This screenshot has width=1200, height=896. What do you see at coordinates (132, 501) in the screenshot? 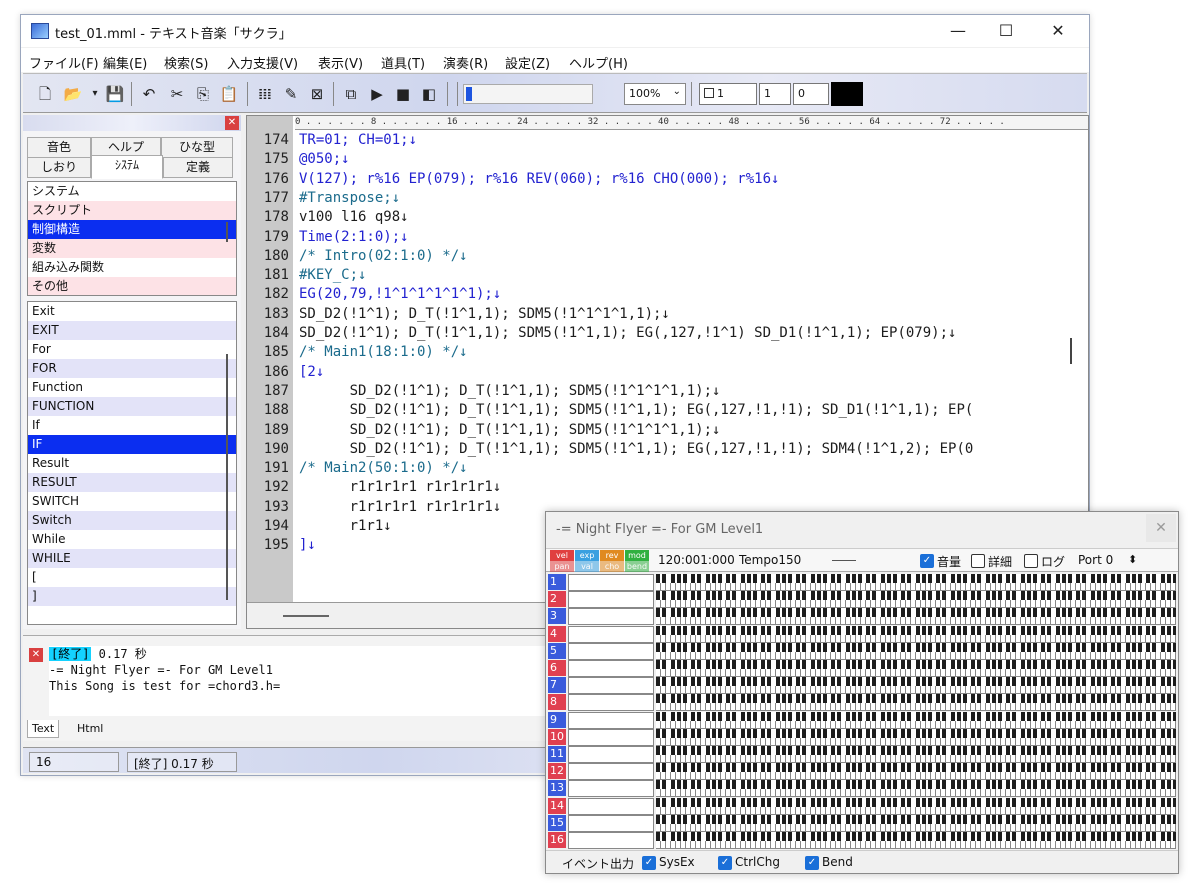
I see `keyword-item: SWITCH` at bounding box center [132, 501].